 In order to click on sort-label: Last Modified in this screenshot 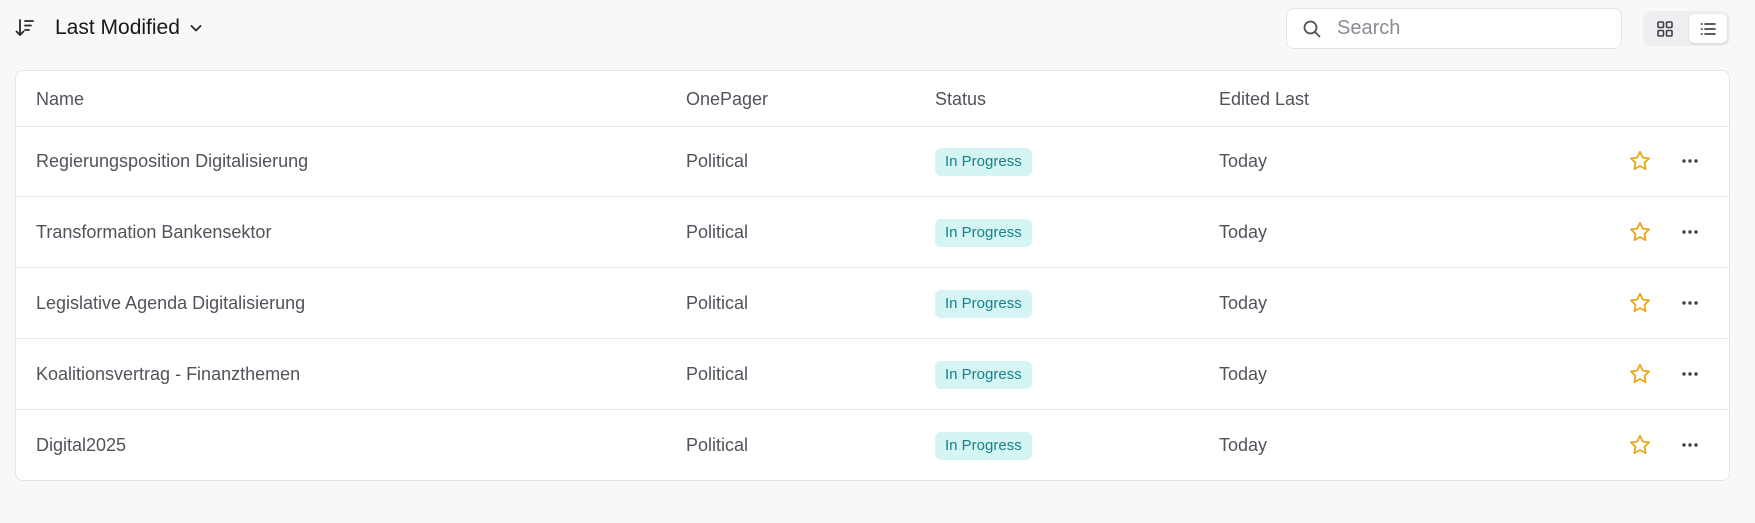, I will do `click(117, 27)`.